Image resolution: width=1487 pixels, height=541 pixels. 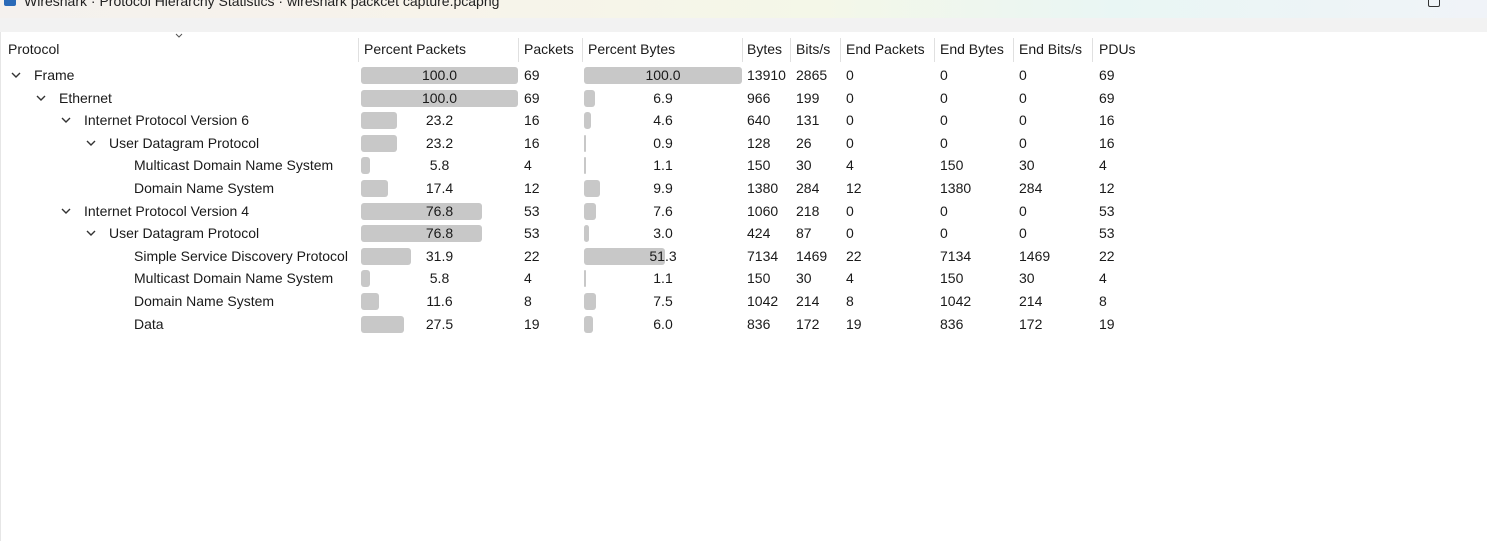 I want to click on bytes-cell: 1042, so click(x=763, y=301).